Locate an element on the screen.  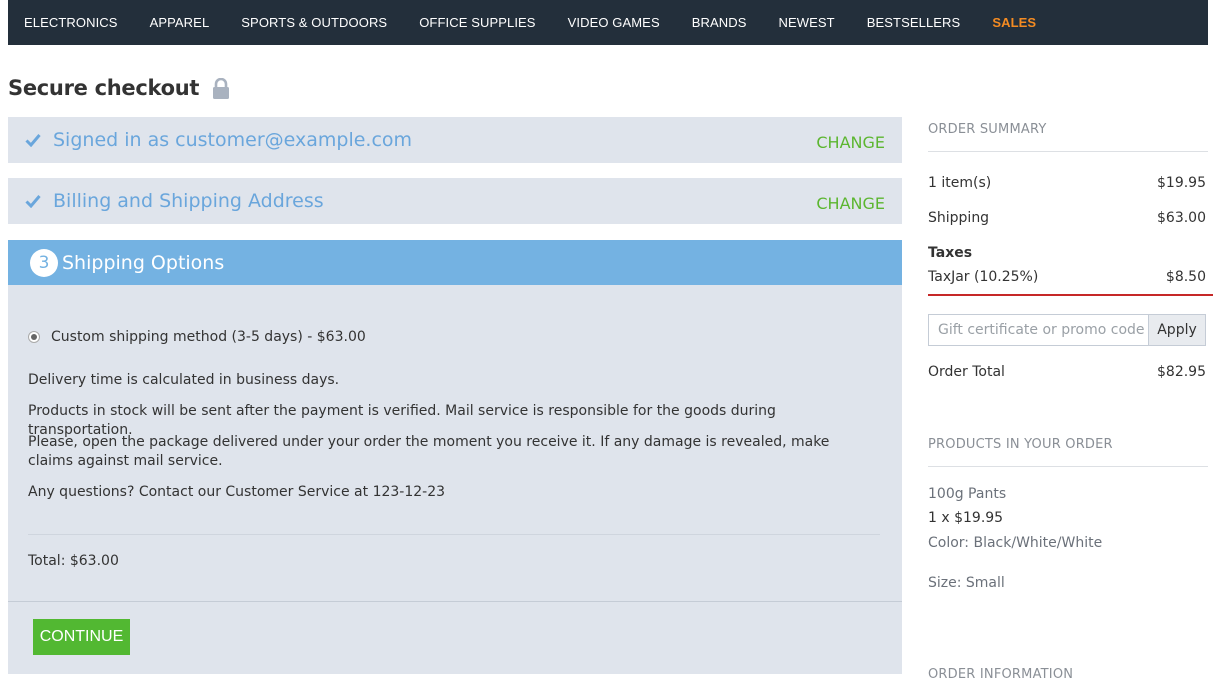
shipping-method-radio is located at coordinates (34, 337).